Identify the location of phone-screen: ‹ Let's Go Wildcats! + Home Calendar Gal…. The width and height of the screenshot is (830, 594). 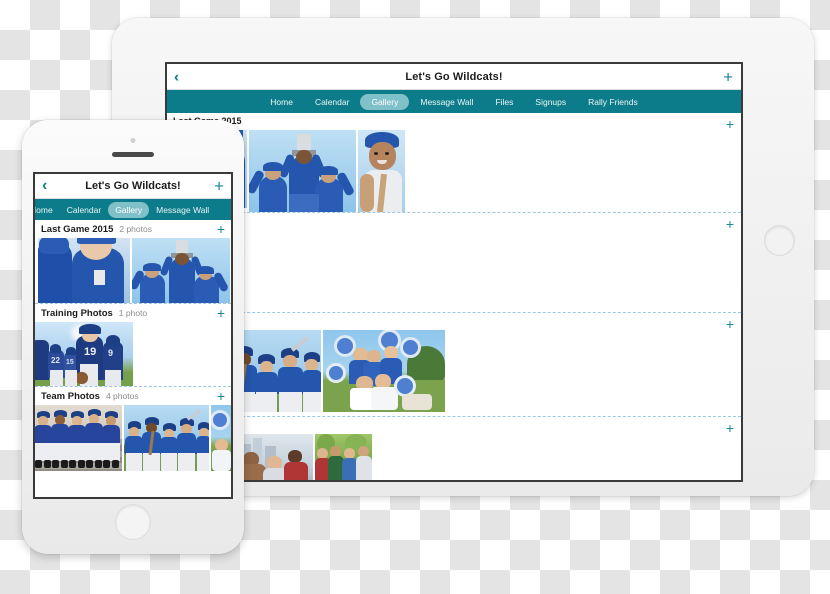
(133, 335).